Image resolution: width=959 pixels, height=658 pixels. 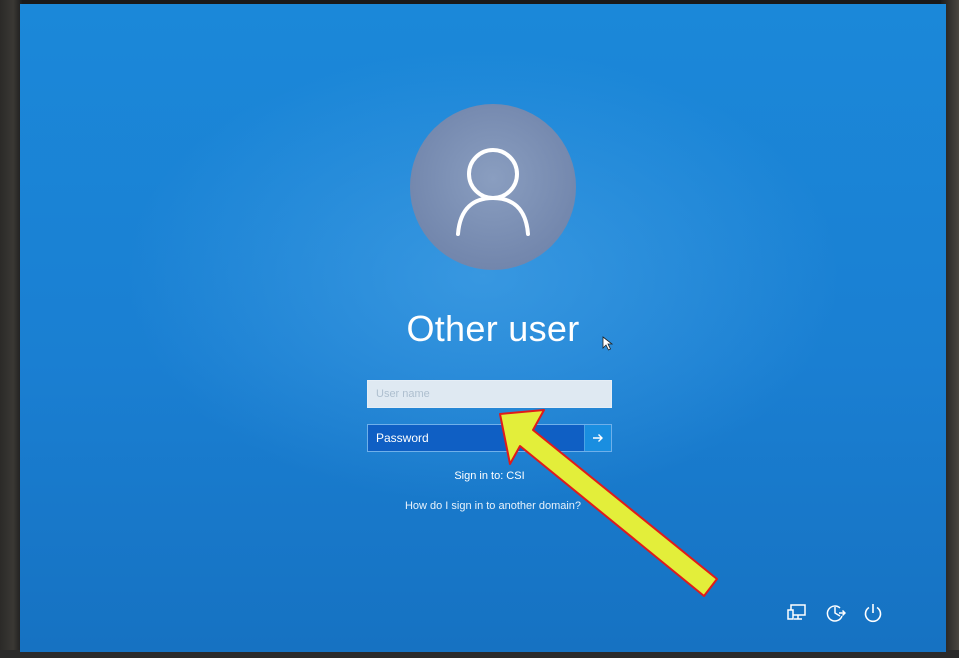 I want to click on annotation-arrow-shape, so click(x=608, y=503).